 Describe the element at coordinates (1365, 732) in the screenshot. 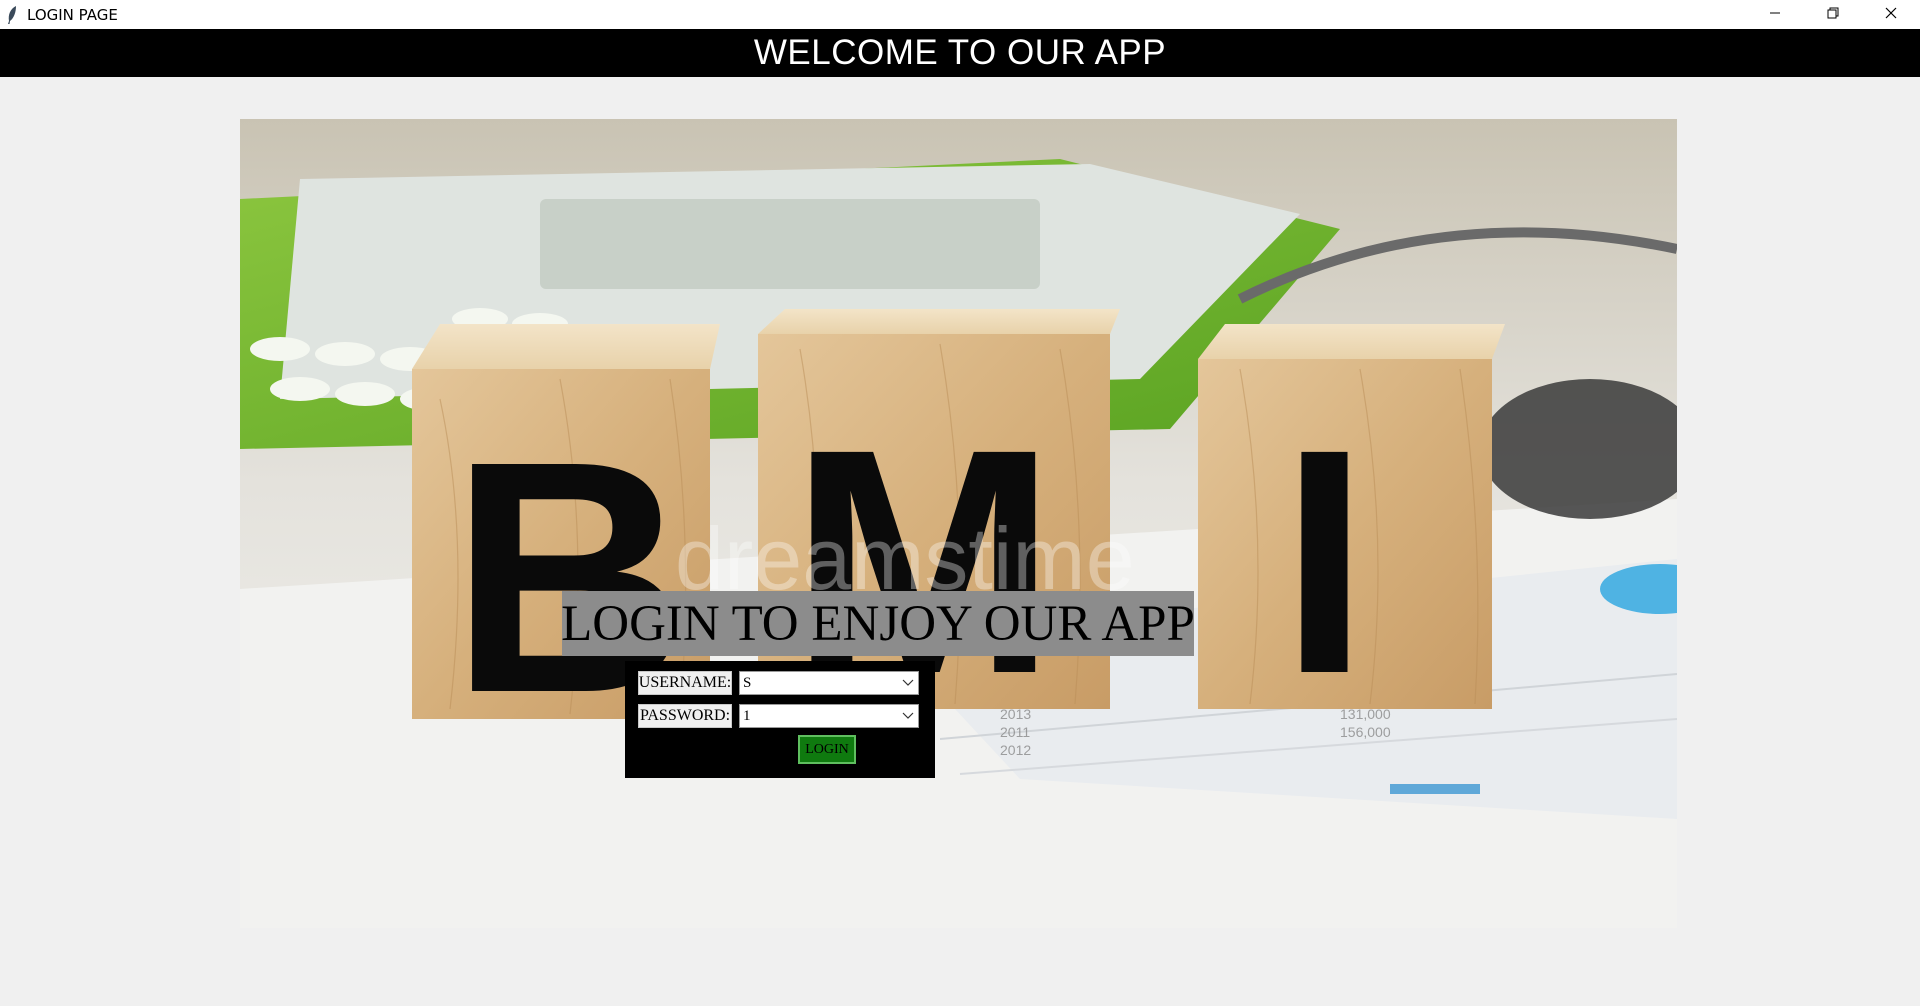

I see `svg-text: 156,000` at that location.